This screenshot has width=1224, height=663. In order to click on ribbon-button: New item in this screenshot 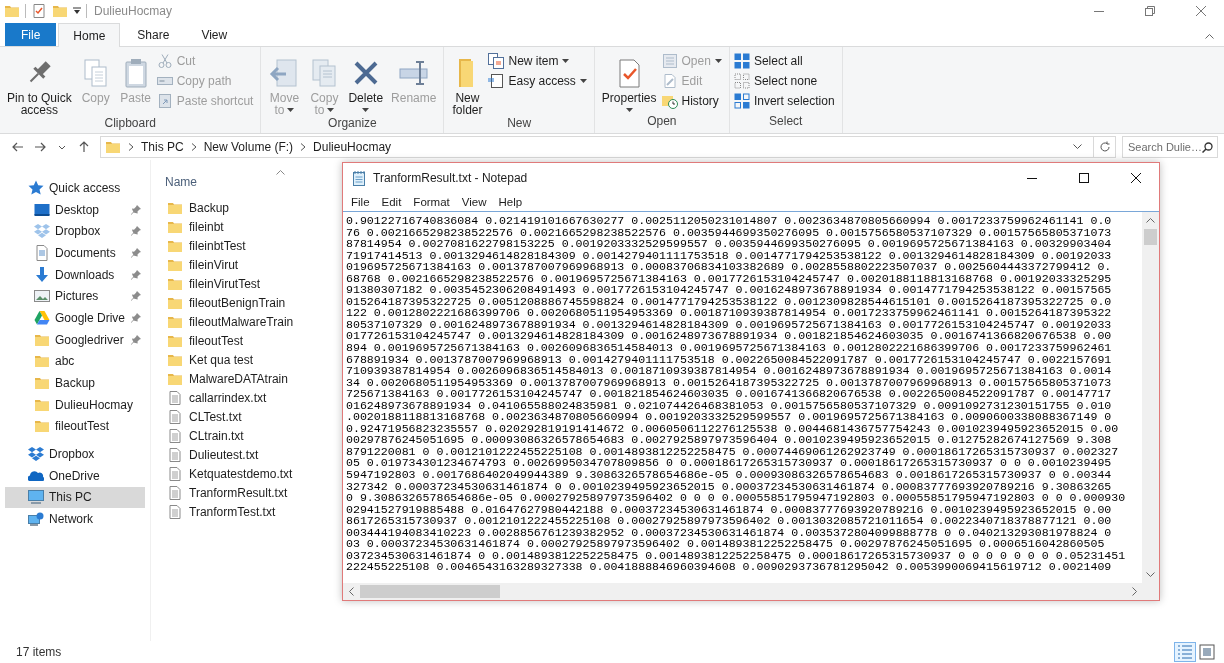, I will do `click(539, 61)`.